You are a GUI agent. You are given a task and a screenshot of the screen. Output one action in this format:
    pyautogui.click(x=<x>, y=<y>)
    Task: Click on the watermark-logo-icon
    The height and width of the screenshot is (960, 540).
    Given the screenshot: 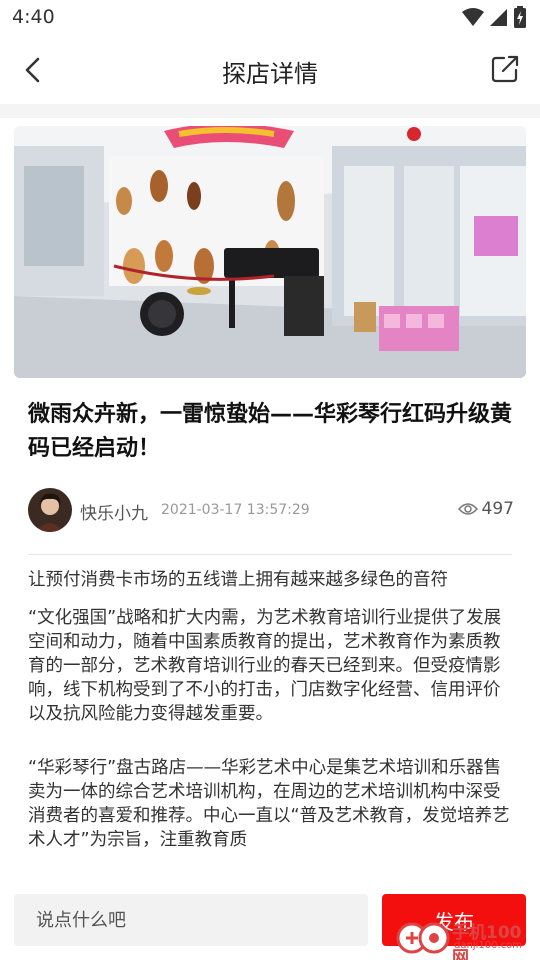 What is the action you would take?
    pyautogui.click(x=423, y=938)
    